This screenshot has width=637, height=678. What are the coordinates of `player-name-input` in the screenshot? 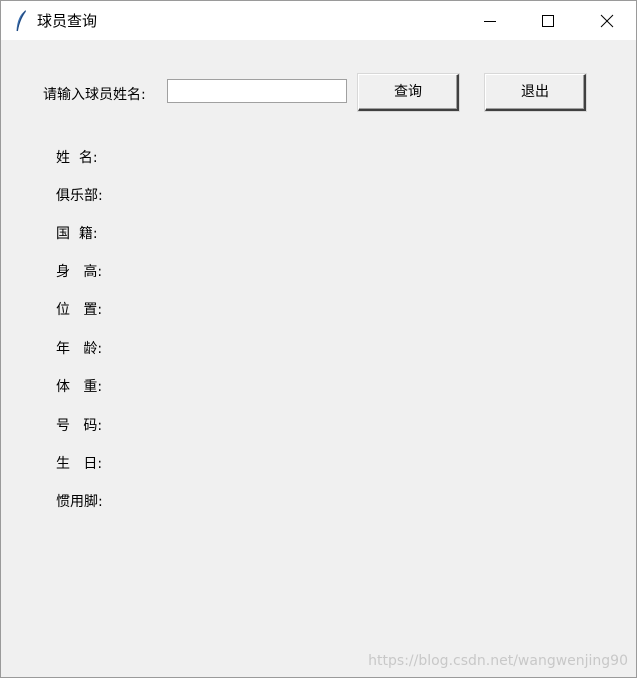 It's located at (257, 91).